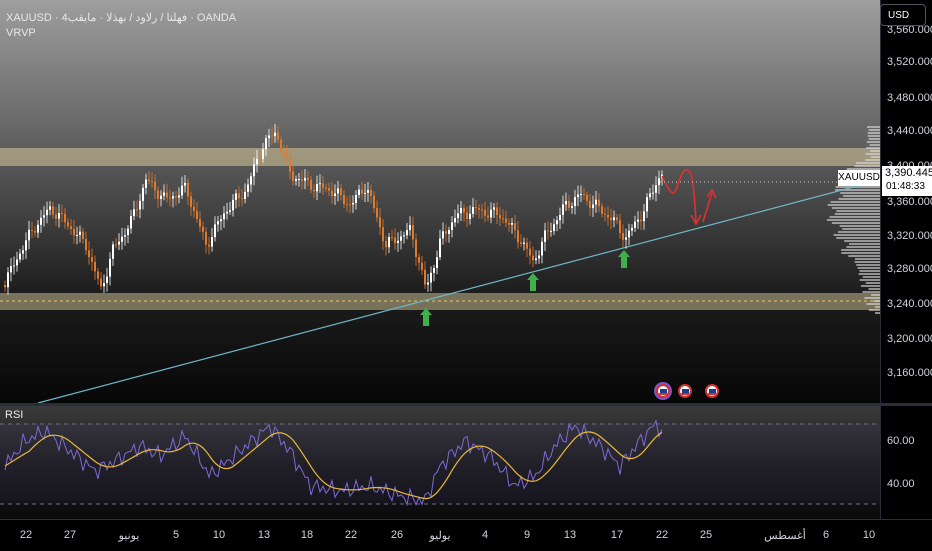 Image resolution: width=932 pixels, height=551 pixels. What do you see at coordinates (307, 535) in the screenshot?
I see `time-label: 18` at bounding box center [307, 535].